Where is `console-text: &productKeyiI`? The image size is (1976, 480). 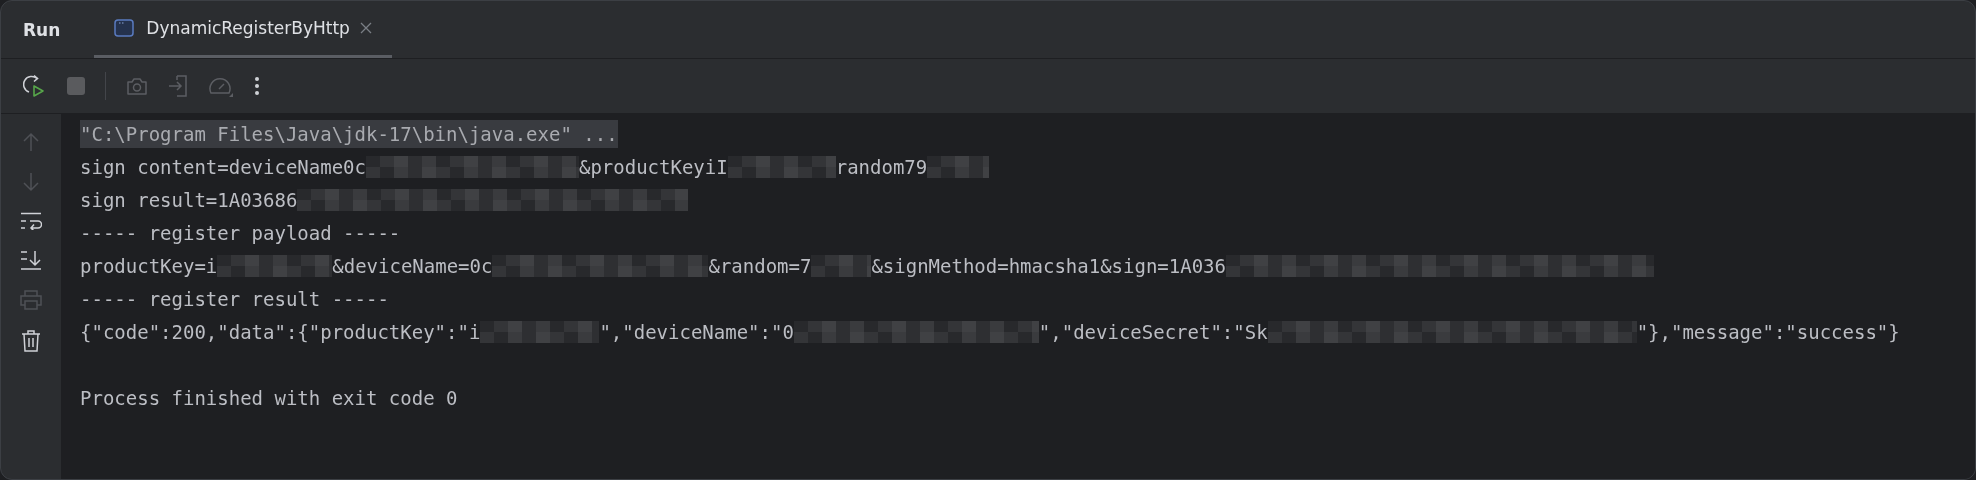
console-text: &productKeyiI is located at coordinates (653, 166).